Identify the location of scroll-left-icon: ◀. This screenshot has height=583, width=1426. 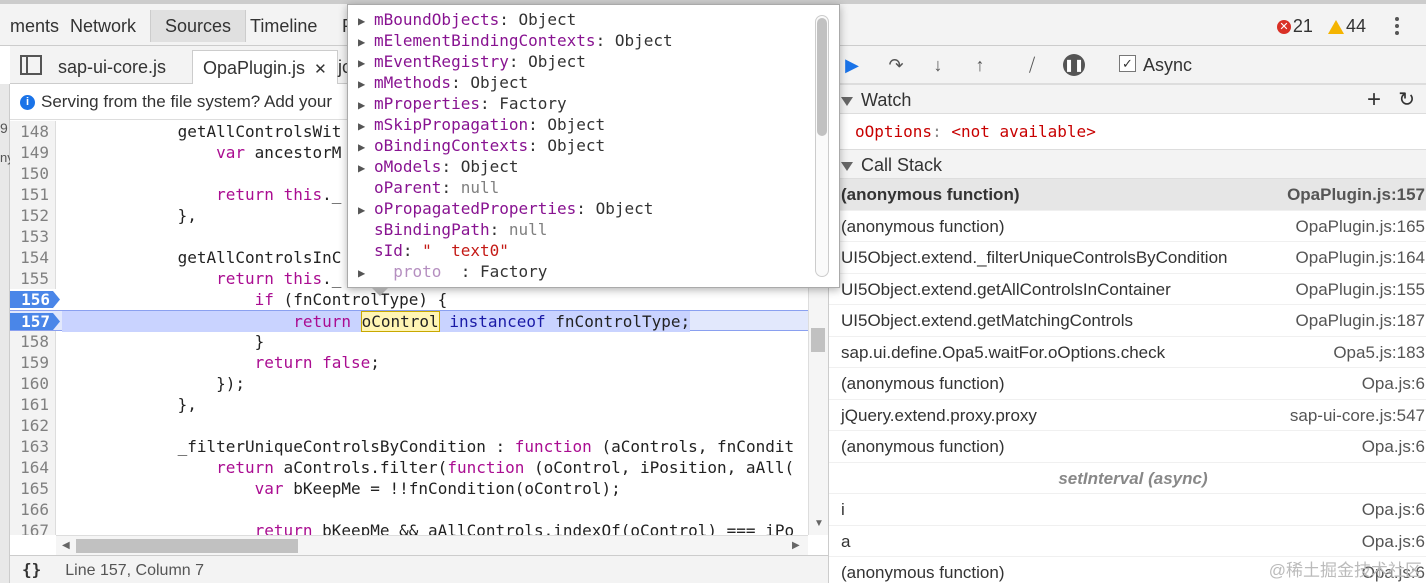
(66, 545).